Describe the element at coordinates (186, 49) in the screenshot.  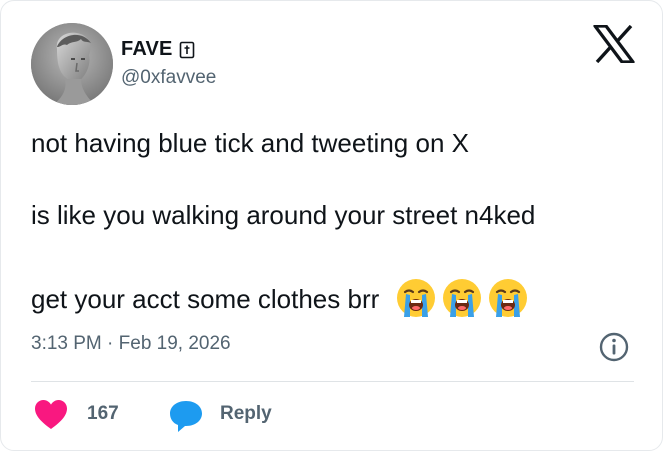
I see `card-badge-icon` at that location.